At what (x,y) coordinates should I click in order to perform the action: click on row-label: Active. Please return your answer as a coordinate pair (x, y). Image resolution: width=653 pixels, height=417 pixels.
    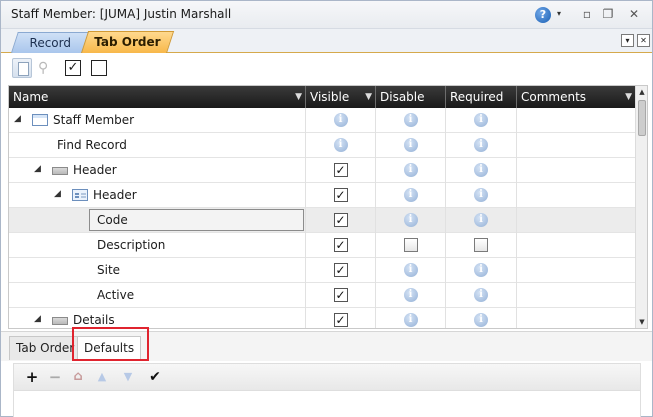
    Looking at the image, I should click on (116, 295).